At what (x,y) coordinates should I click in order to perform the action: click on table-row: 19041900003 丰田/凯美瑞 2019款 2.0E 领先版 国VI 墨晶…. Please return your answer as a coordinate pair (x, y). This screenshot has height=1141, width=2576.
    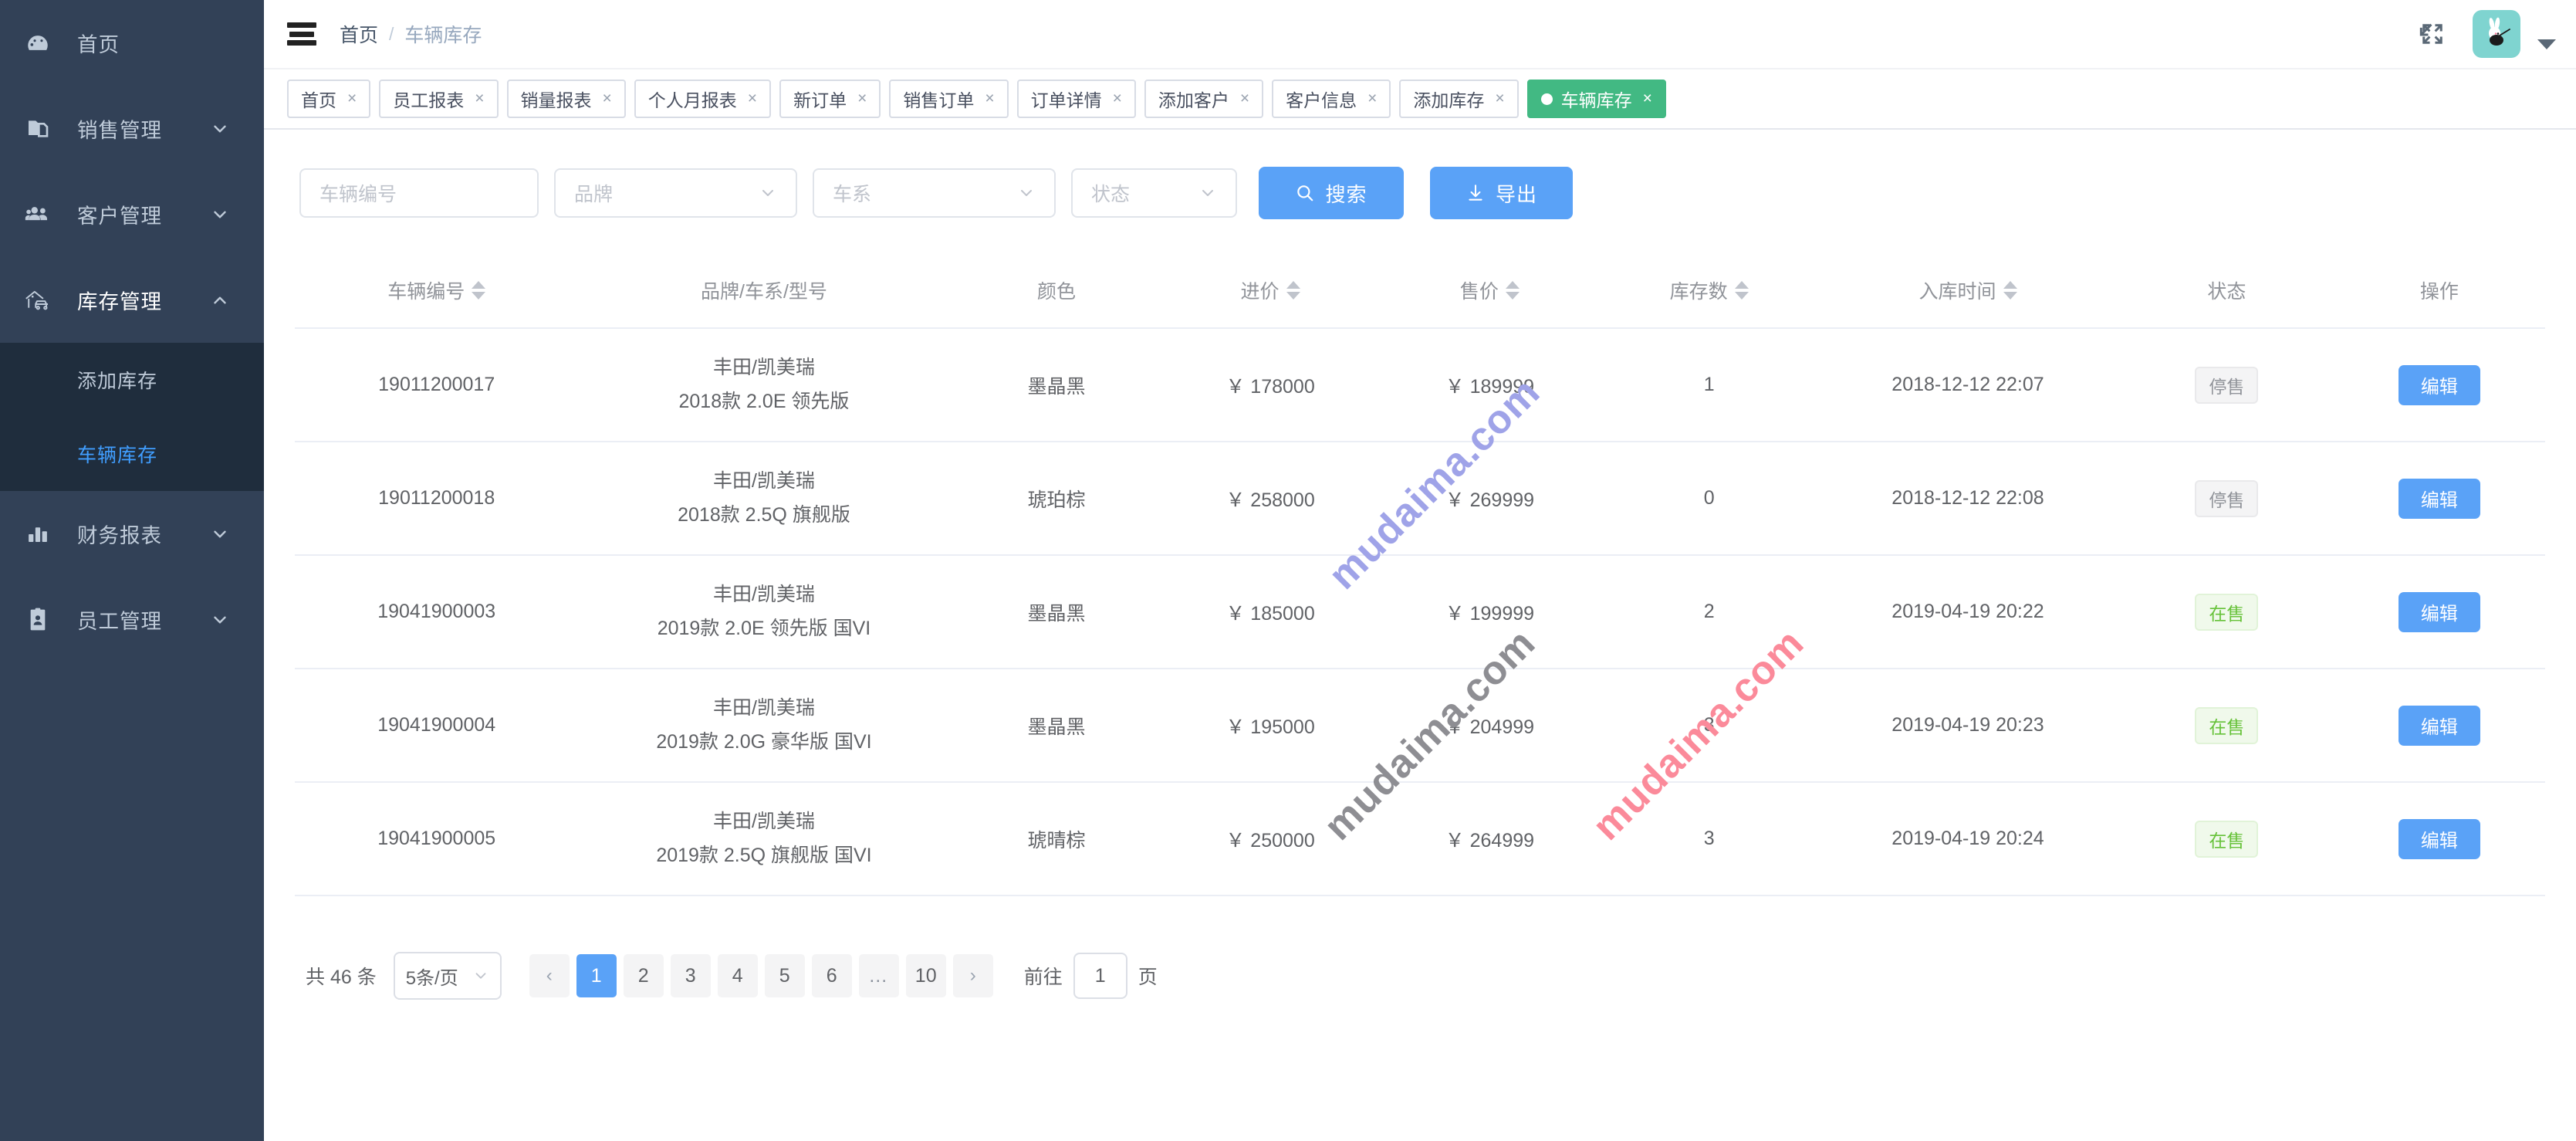
    Looking at the image, I should click on (1420, 612).